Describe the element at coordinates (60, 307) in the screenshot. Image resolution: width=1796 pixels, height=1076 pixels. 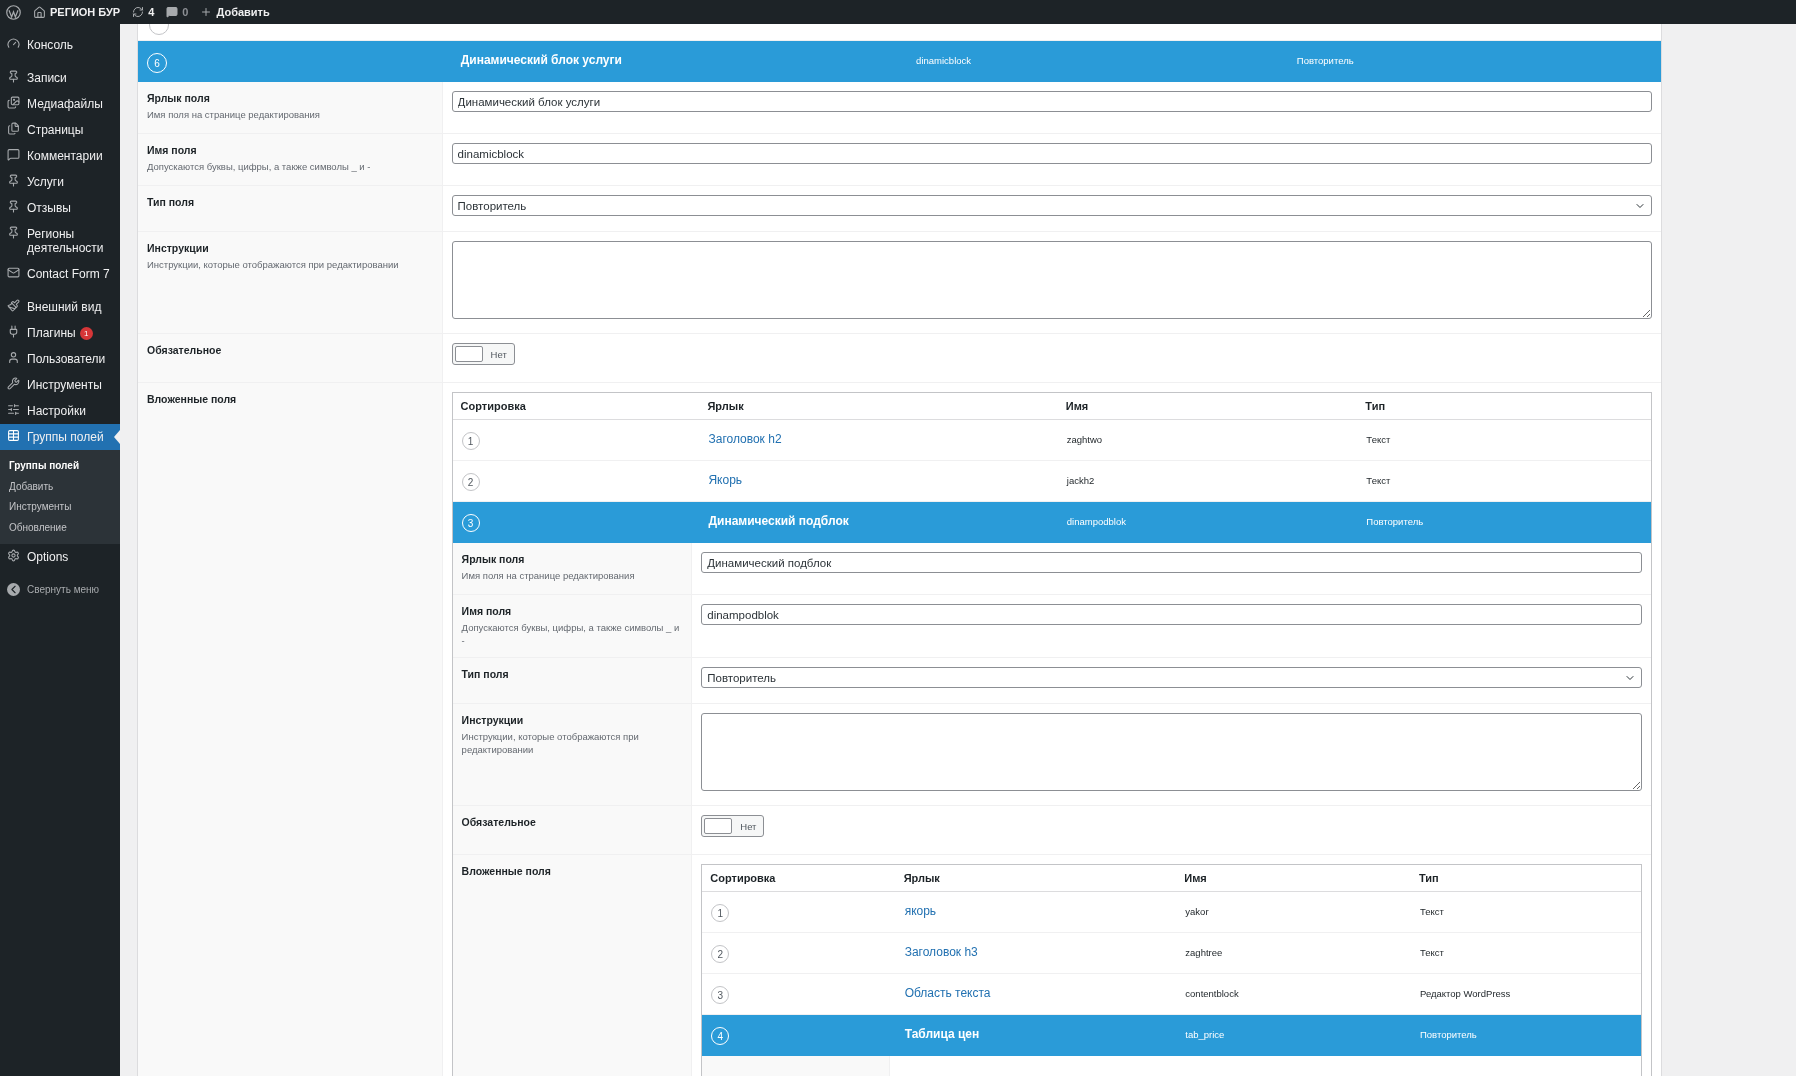
I see `sidebar-menu-item: Внешний вид` at that location.